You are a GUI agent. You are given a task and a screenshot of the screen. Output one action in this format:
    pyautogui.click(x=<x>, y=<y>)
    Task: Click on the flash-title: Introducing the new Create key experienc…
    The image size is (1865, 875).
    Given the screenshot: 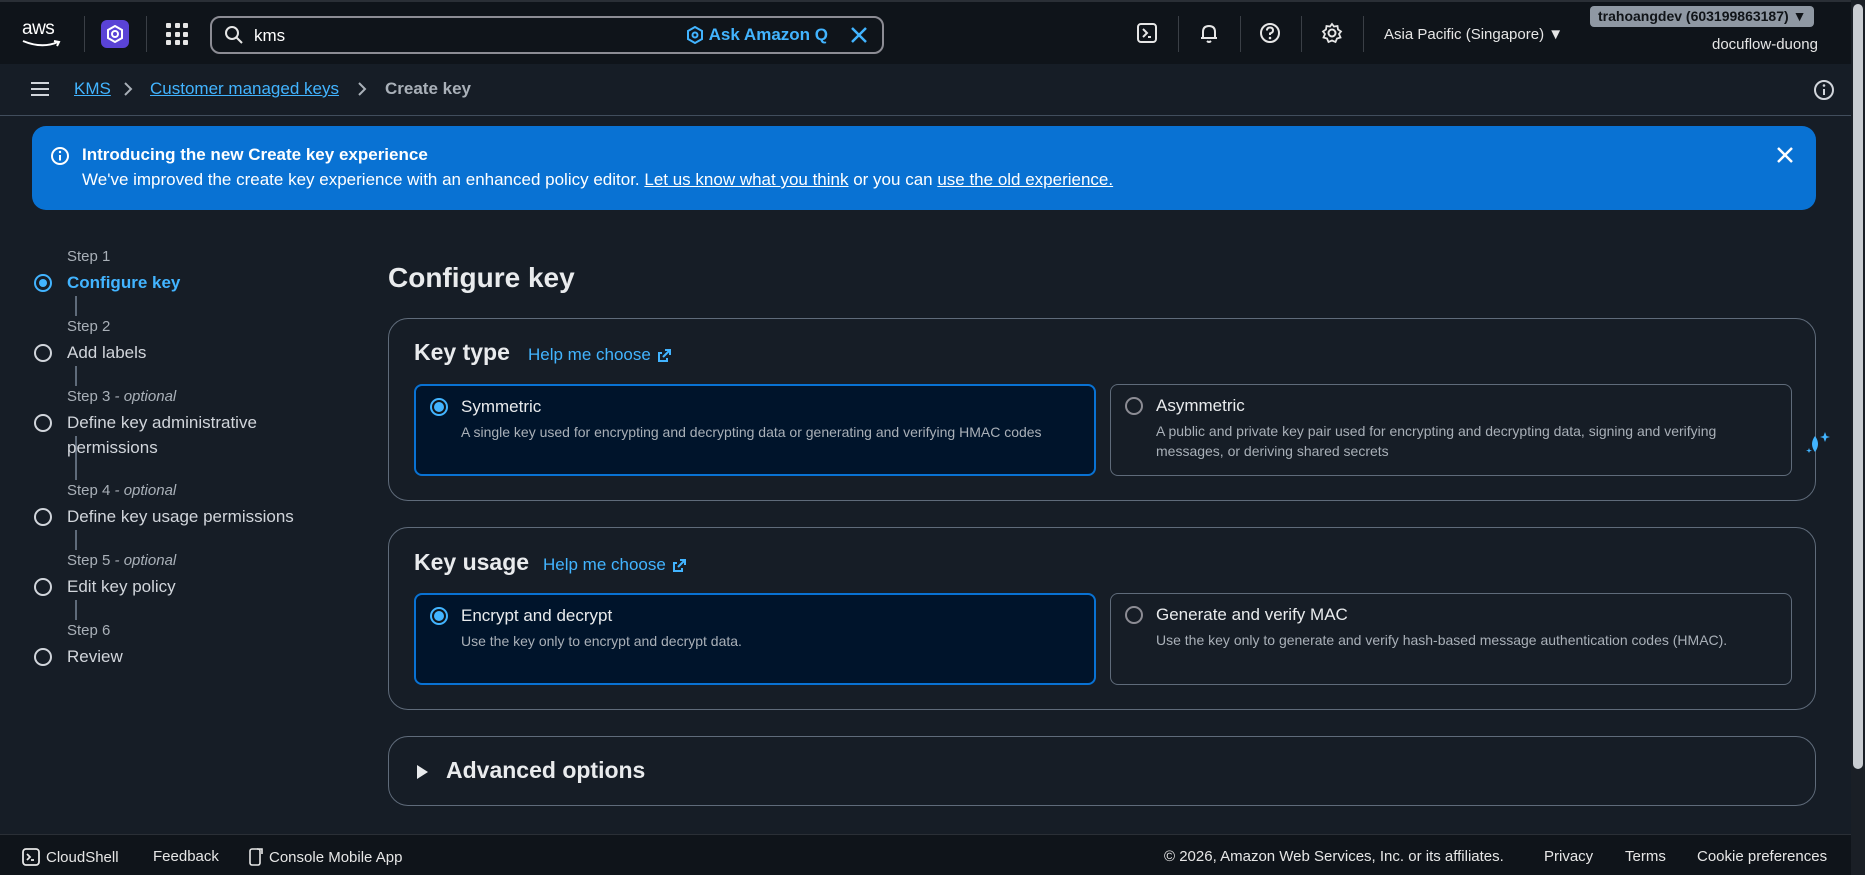 What is the action you would take?
    pyautogui.click(x=255, y=154)
    